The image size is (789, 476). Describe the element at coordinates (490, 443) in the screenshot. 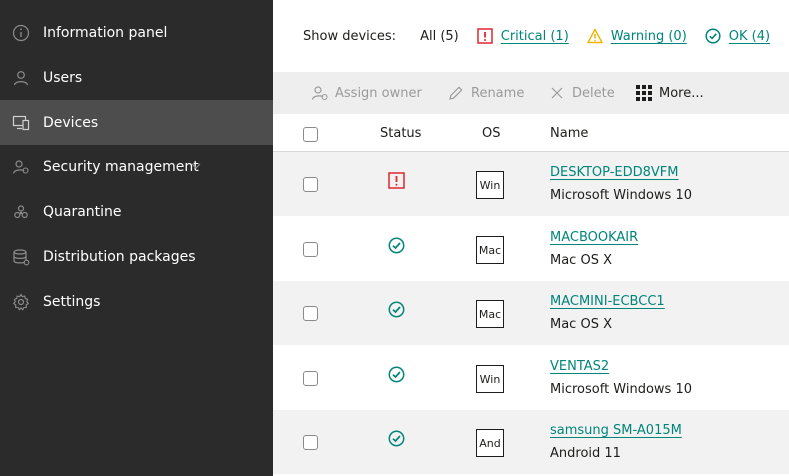

I see `os-badge: And` at that location.